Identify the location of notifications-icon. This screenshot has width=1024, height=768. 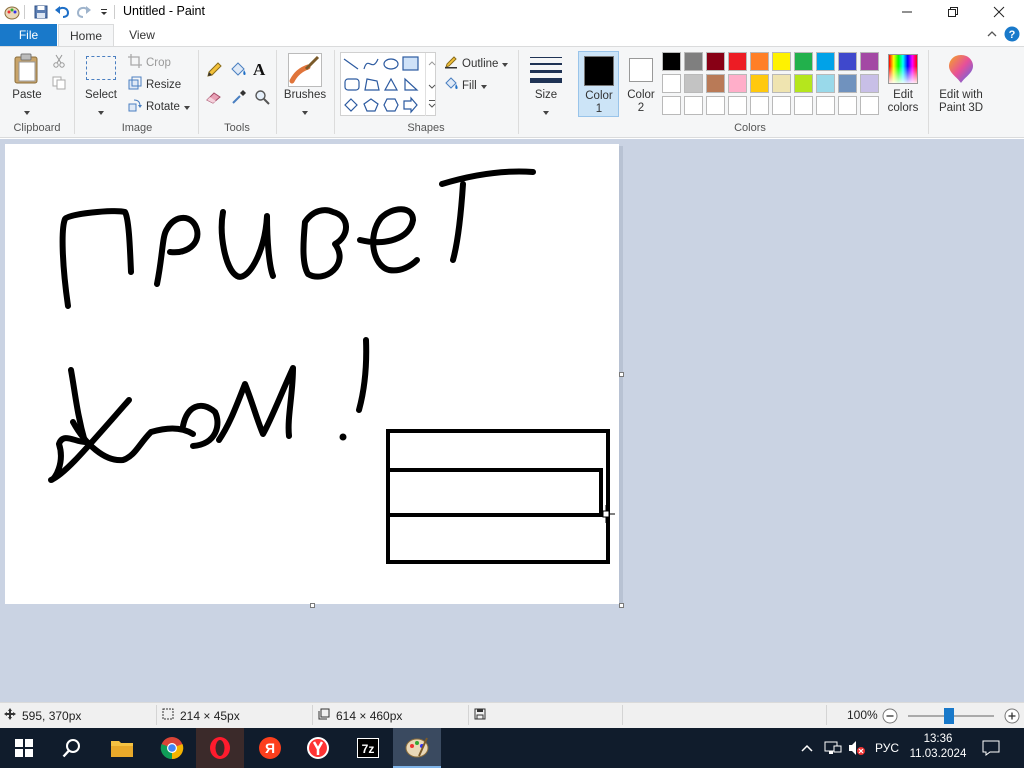
(991, 748).